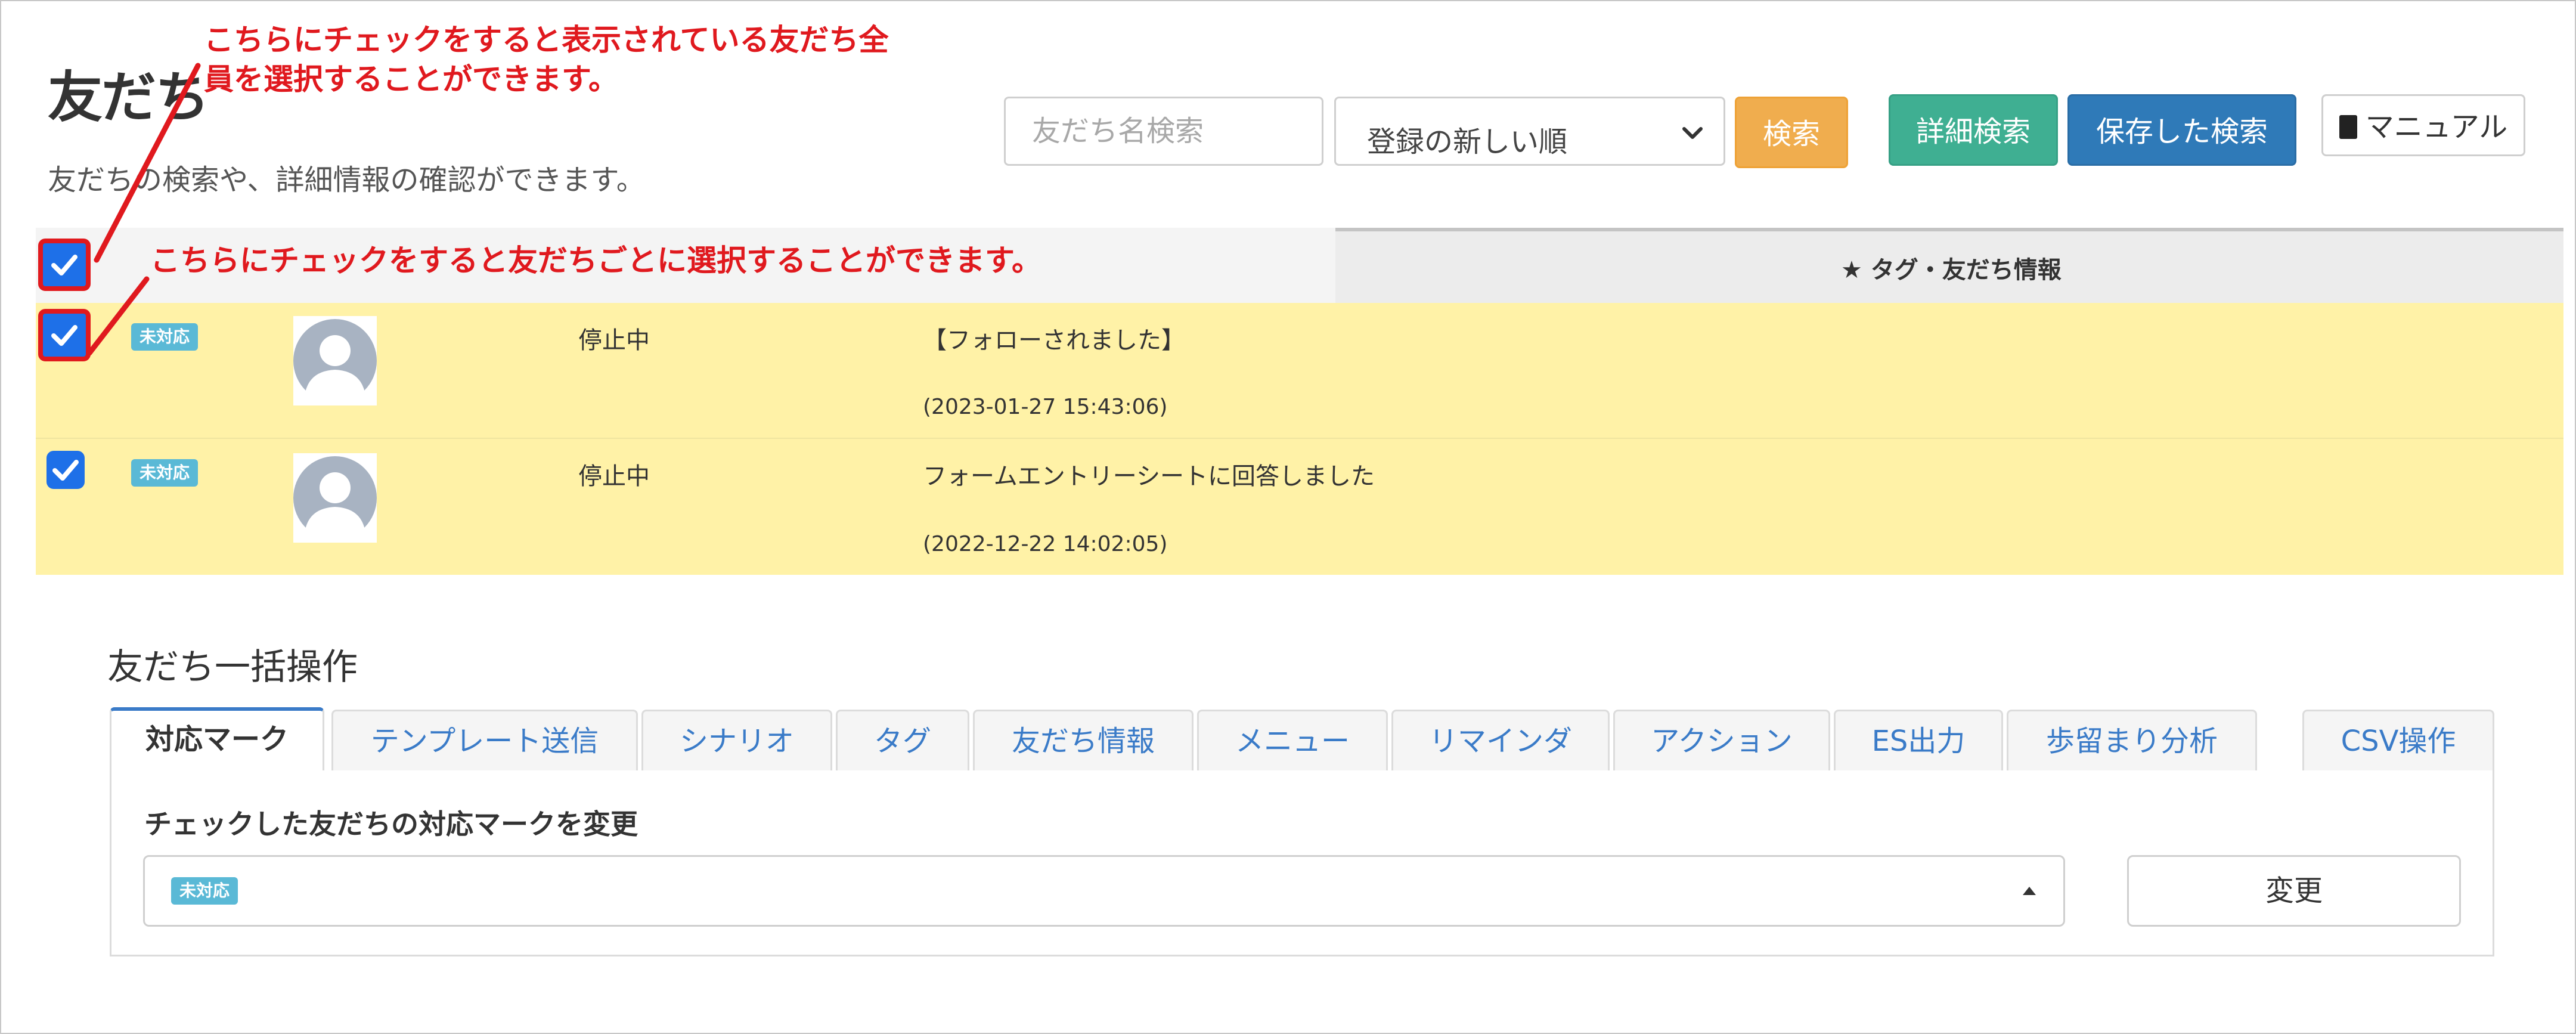 This screenshot has width=2576, height=1034. What do you see at coordinates (546, 40) in the screenshot?
I see `annotation-select-all-line1: こちらにチェックをすると表示されている友だち全` at bounding box center [546, 40].